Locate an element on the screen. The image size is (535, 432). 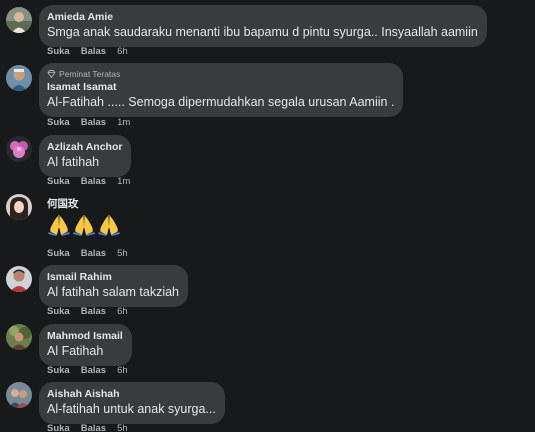
comment-bubble: Ismail Rahim Al fatihah salam takziah is located at coordinates (114, 286).